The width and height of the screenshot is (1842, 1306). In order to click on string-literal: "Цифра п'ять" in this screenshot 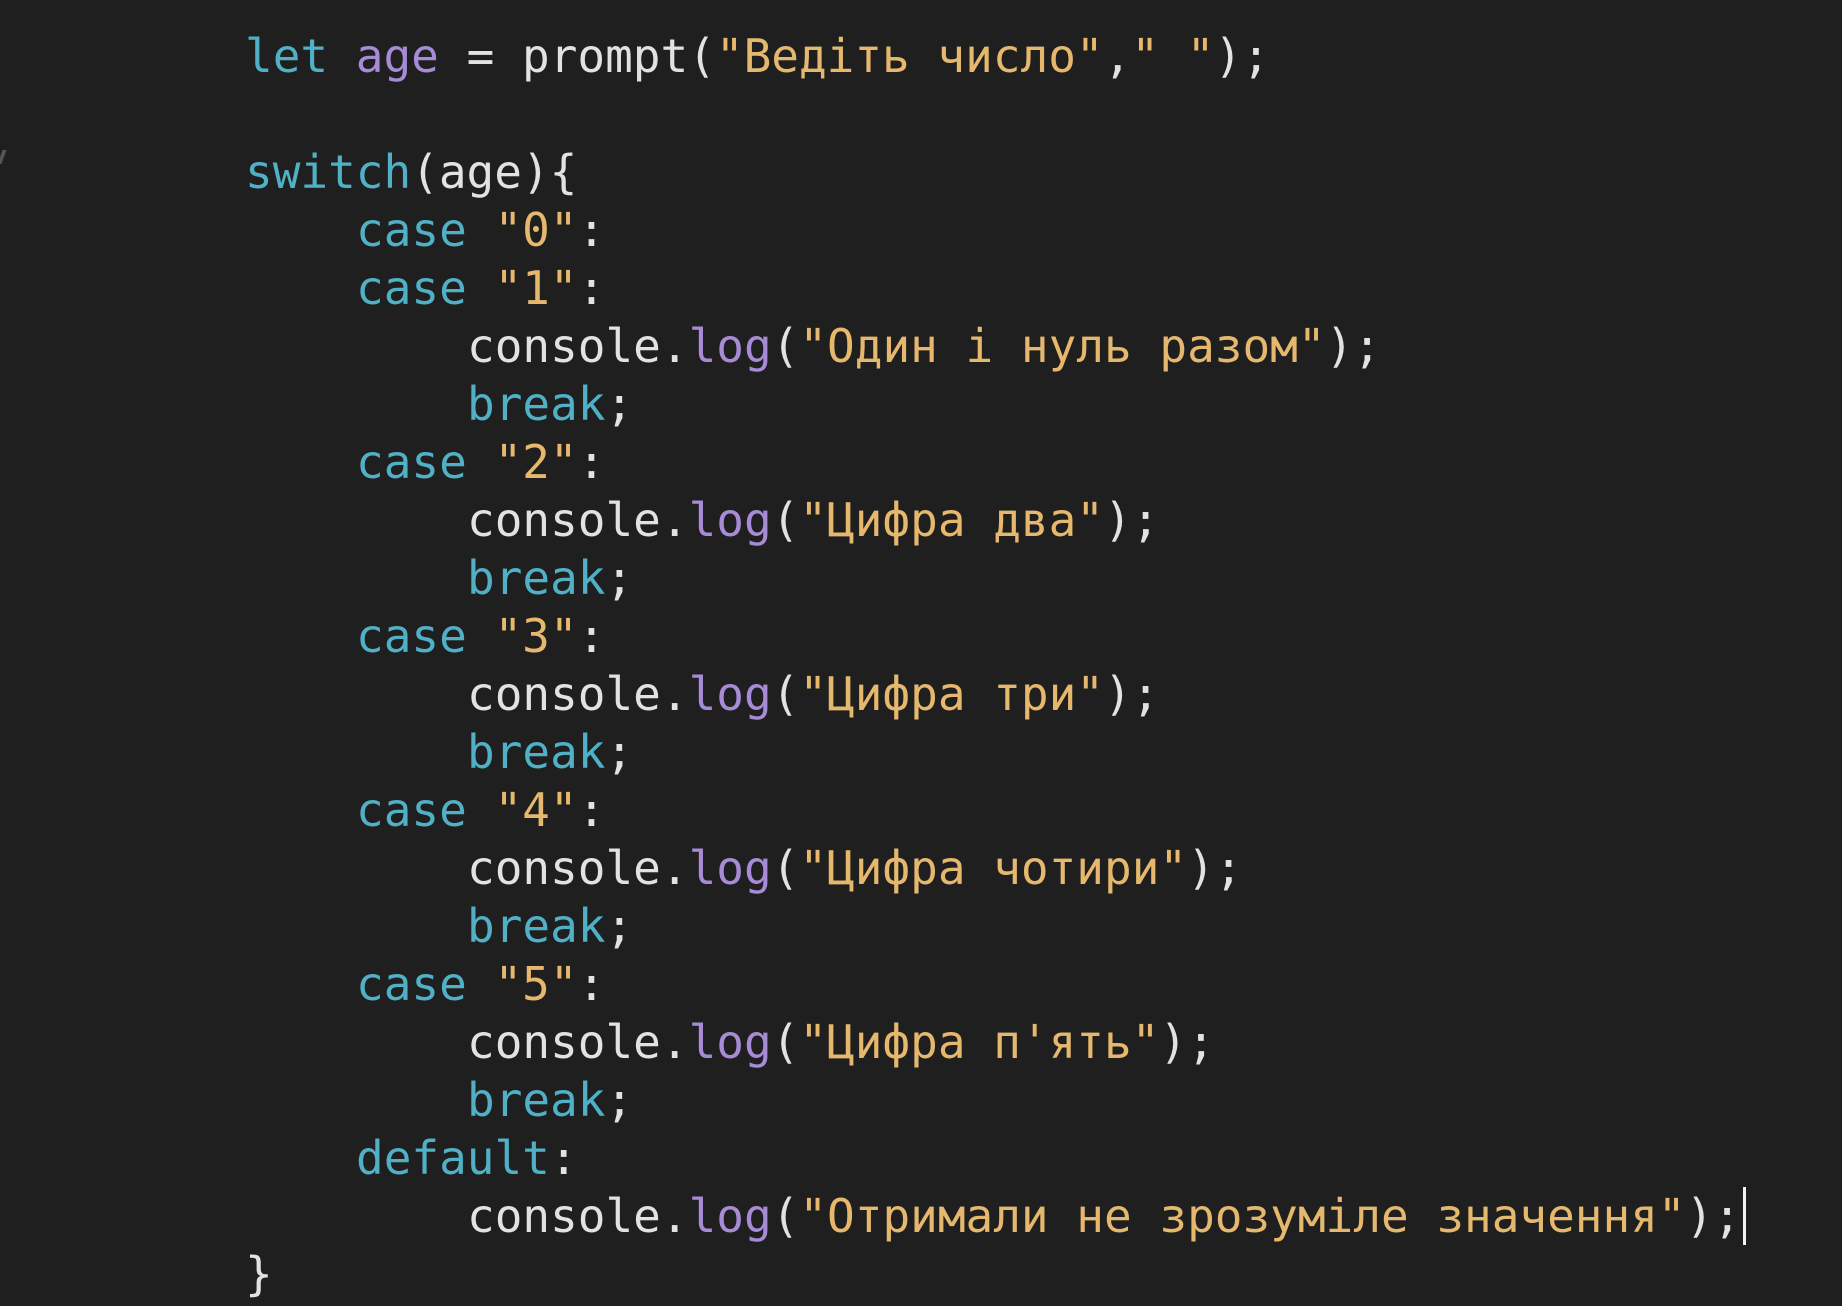, I will do `click(979, 1042)`.